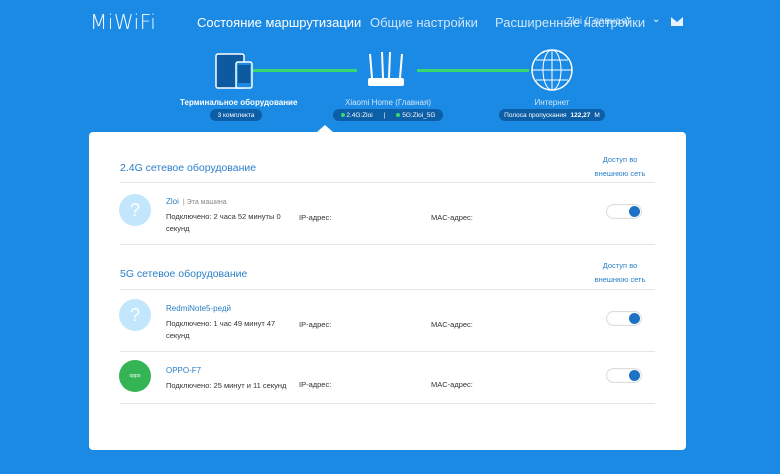 This screenshot has height=474, width=780. Describe the element at coordinates (552, 102) in the screenshot. I see `internet-label: Интернет` at that location.